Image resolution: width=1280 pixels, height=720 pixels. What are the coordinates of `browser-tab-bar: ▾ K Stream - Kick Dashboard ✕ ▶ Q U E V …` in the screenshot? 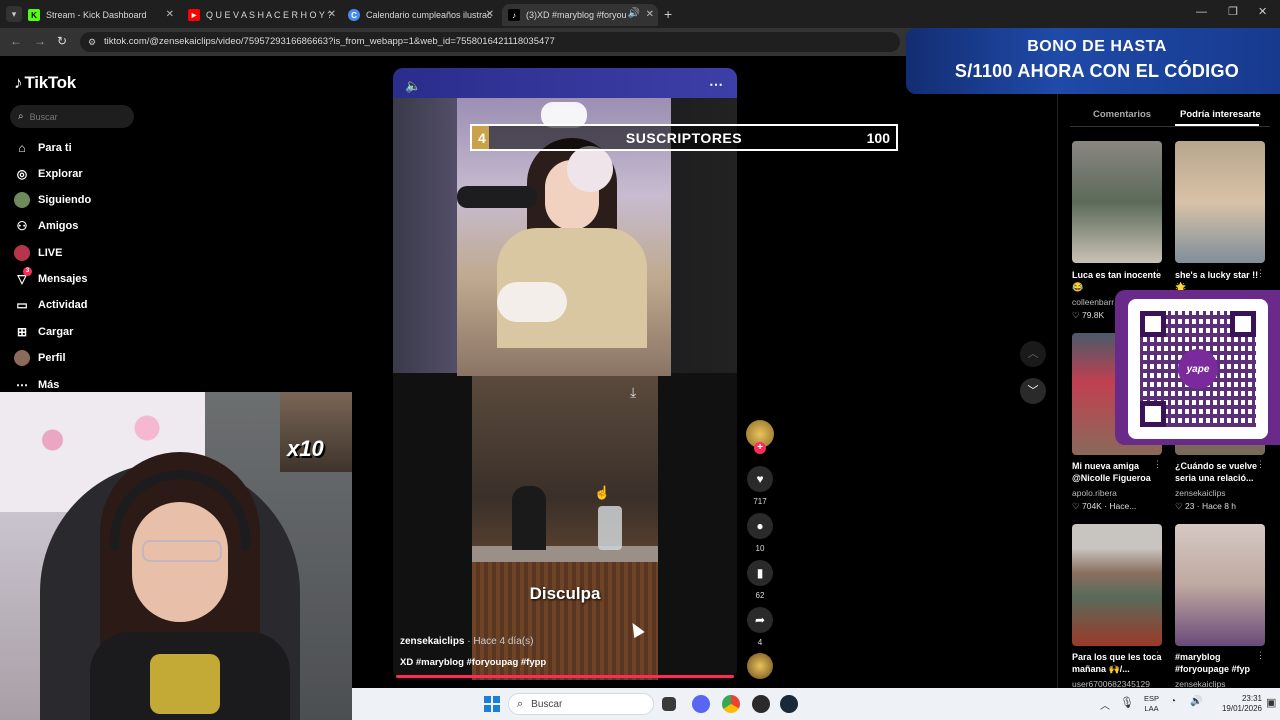 It's located at (640, 14).